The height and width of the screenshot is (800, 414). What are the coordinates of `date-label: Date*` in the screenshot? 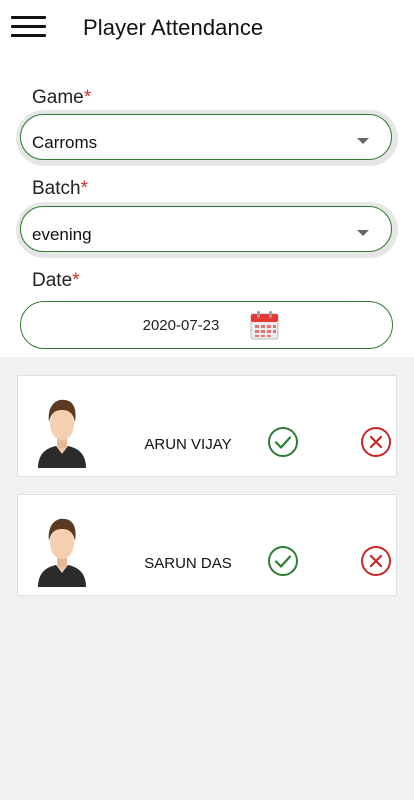 It's located at (56, 281).